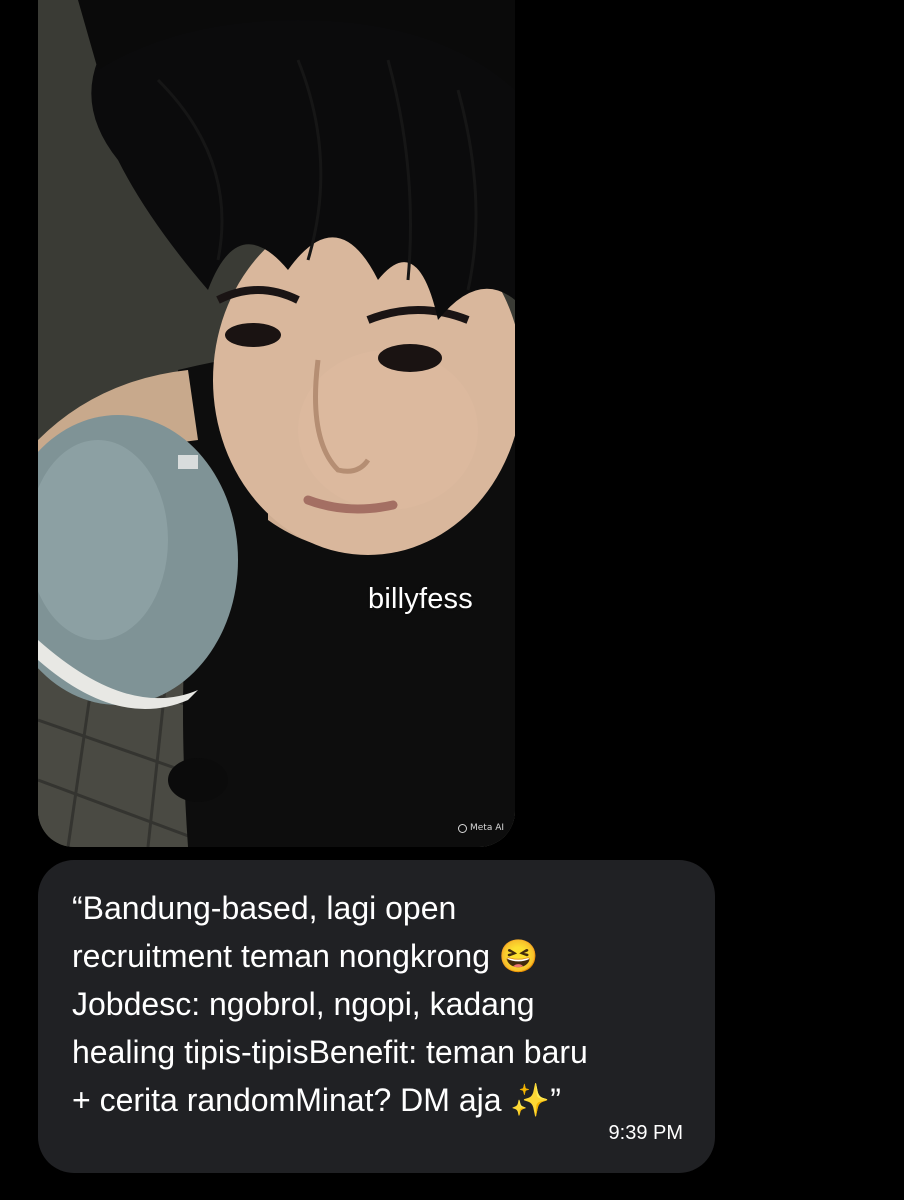 The image size is (904, 1200). What do you see at coordinates (487, 828) in the screenshot?
I see `meta-ai-label: Meta AI` at bounding box center [487, 828].